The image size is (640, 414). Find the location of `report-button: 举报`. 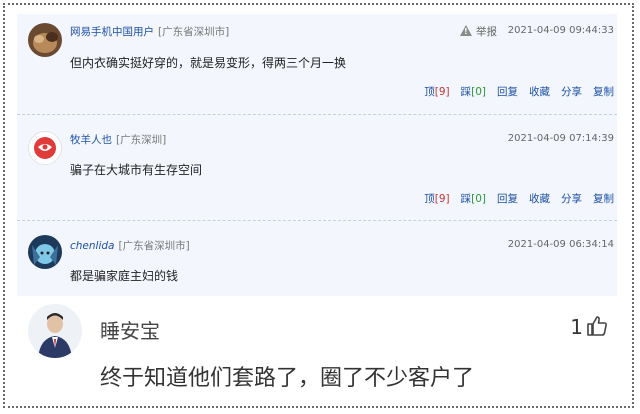

report-button: 举报 is located at coordinates (478, 31).